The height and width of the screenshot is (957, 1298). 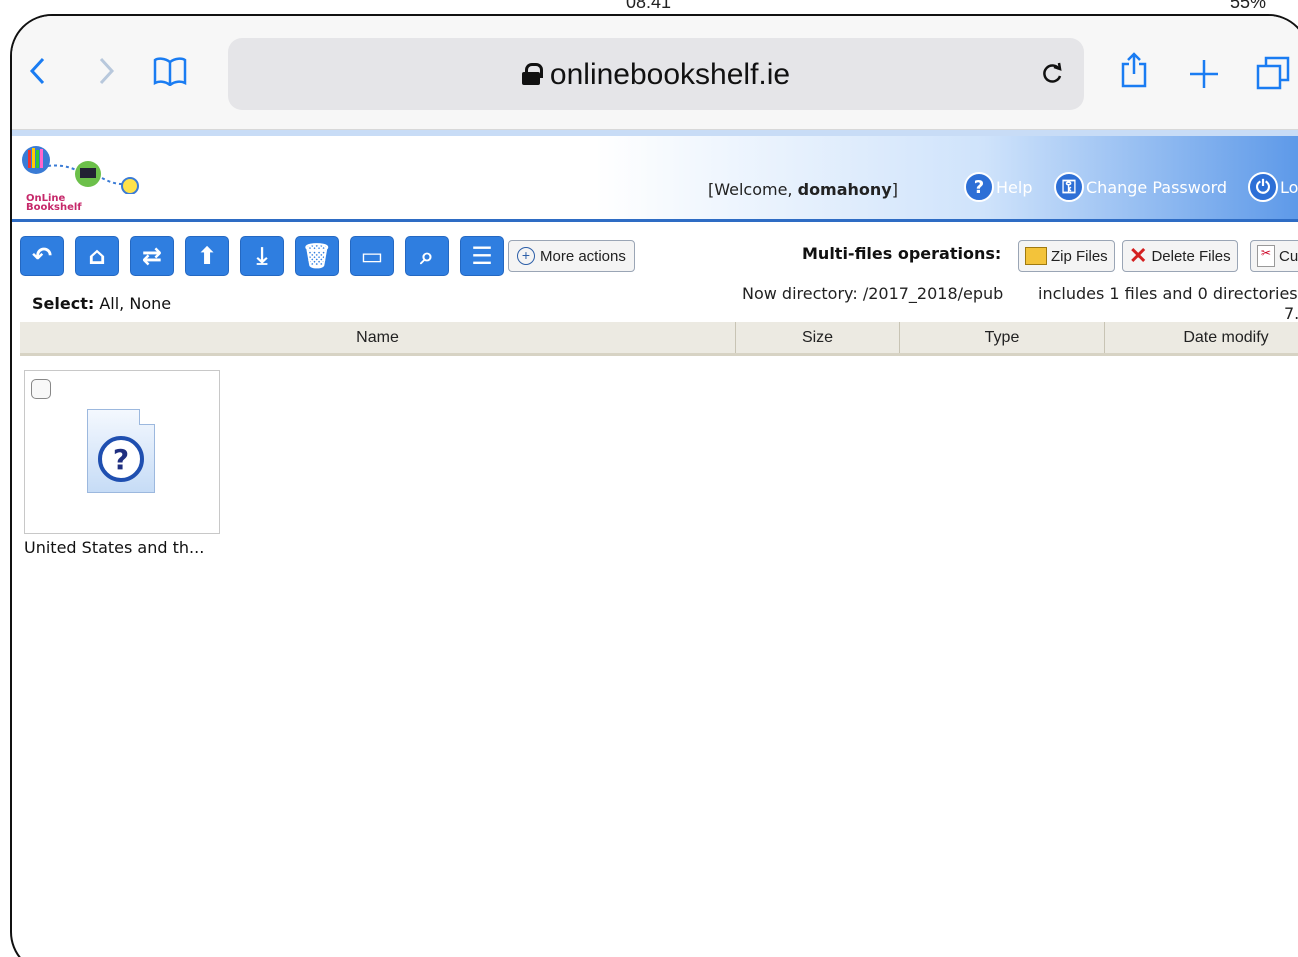 I want to click on lock-icon, so click(x=532, y=74).